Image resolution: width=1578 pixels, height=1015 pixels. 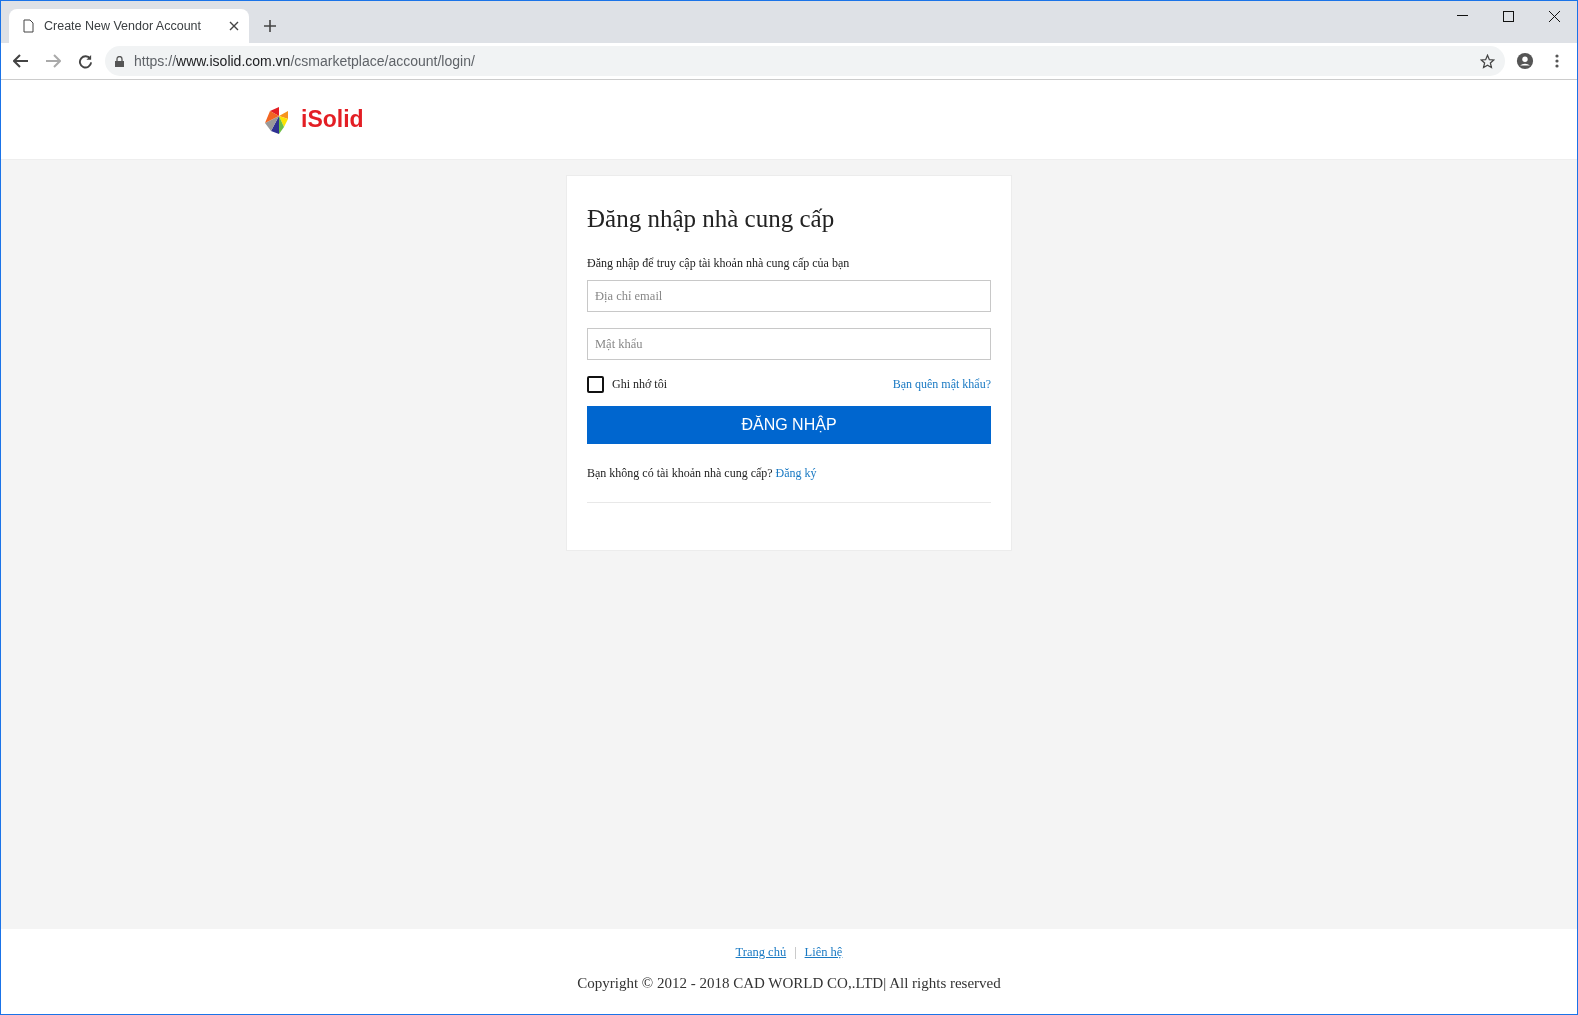 I want to click on menu-icon, so click(x=1557, y=61).